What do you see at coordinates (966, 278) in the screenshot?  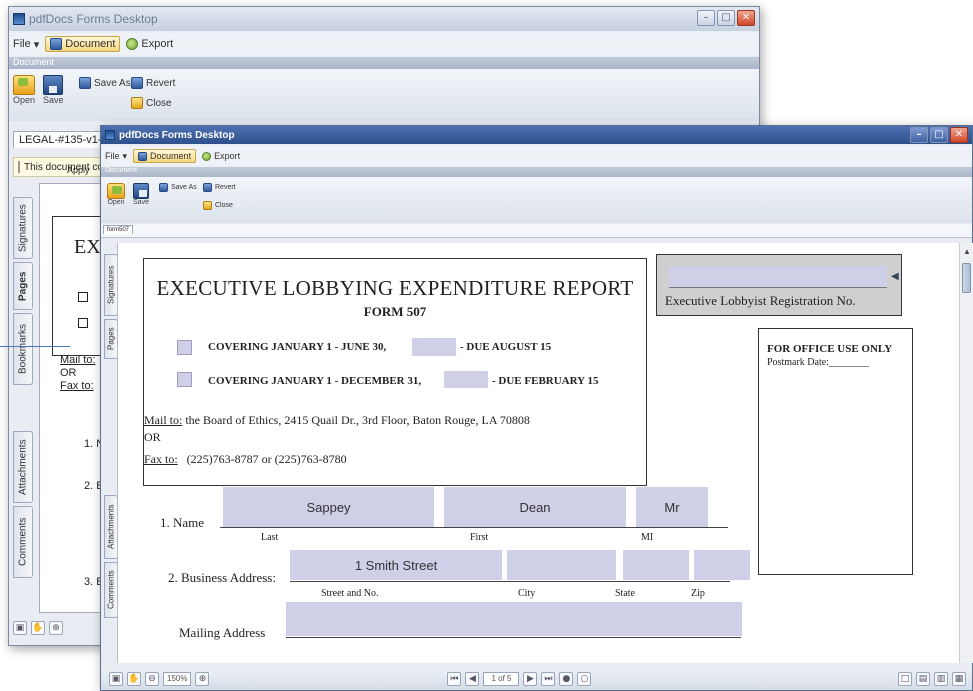 I see `scroll-thumb` at bounding box center [966, 278].